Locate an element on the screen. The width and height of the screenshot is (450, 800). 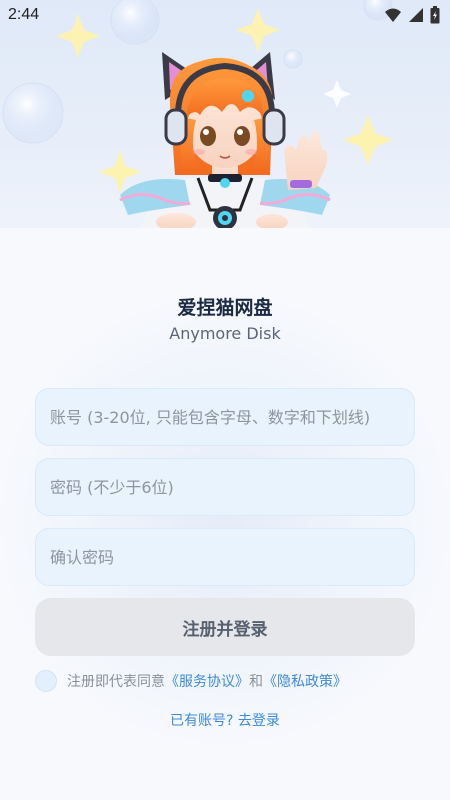
username-input is located at coordinates (225, 417).